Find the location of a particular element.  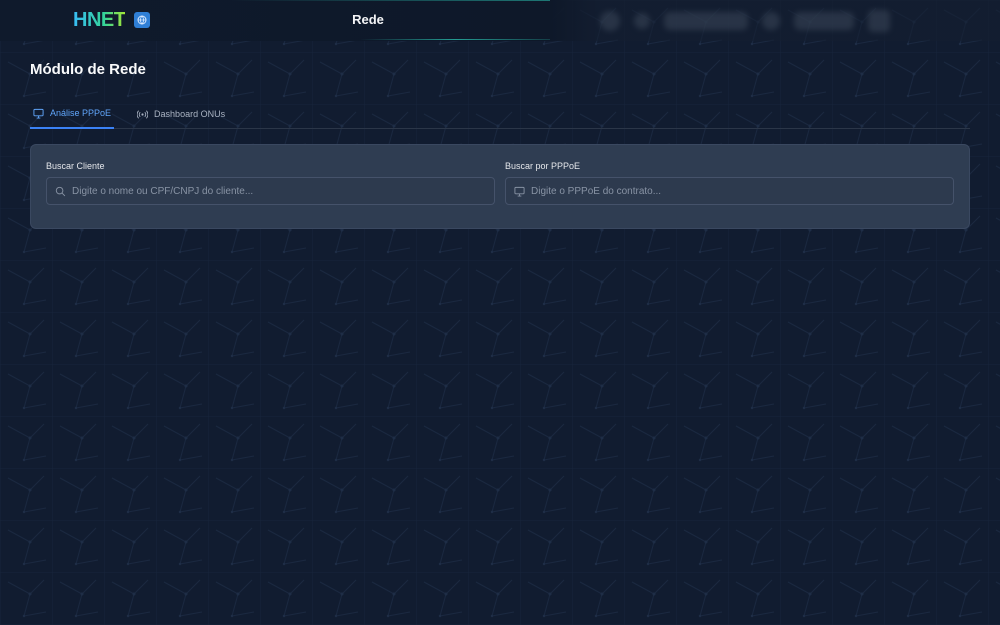

tab-label: Dashboard ONUs is located at coordinates (190, 114).